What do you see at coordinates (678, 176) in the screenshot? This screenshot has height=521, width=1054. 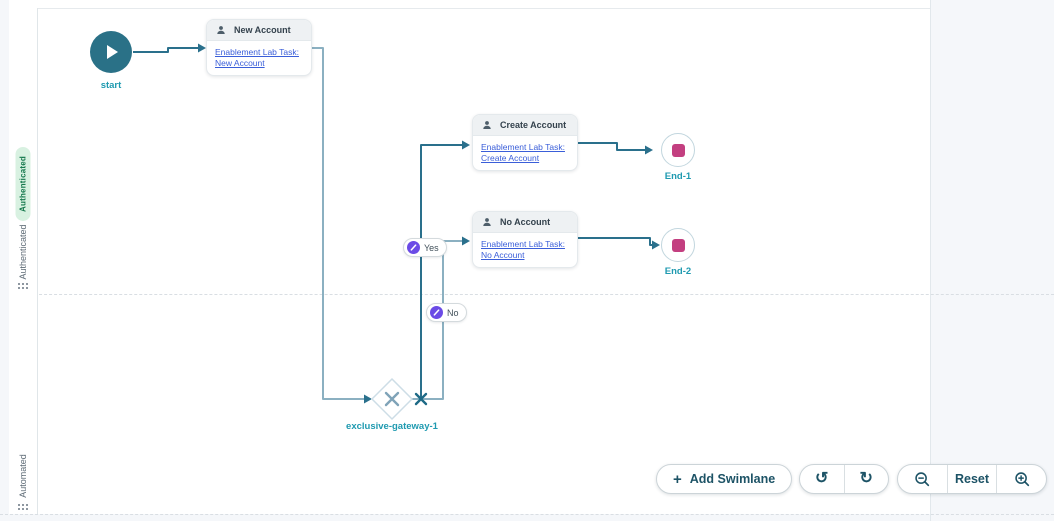 I see `end-node-1-label: End-1` at bounding box center [678, 176].